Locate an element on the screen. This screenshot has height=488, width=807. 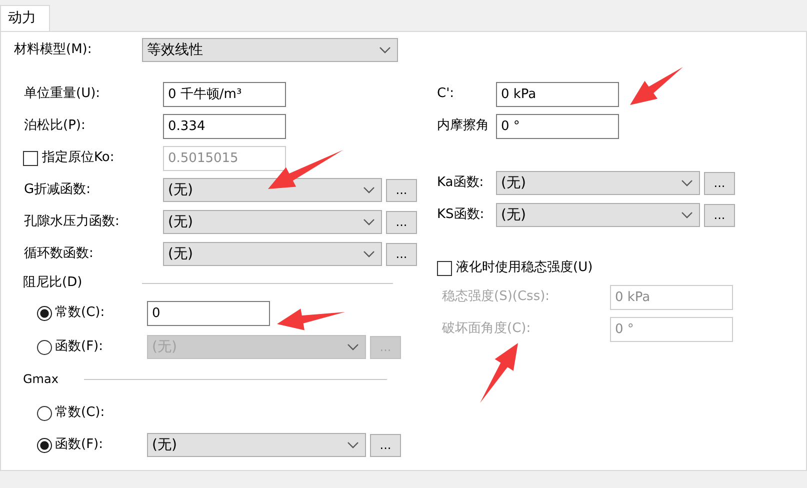
field-label: 阻尼比(D) is located at coordinates (53, 283).